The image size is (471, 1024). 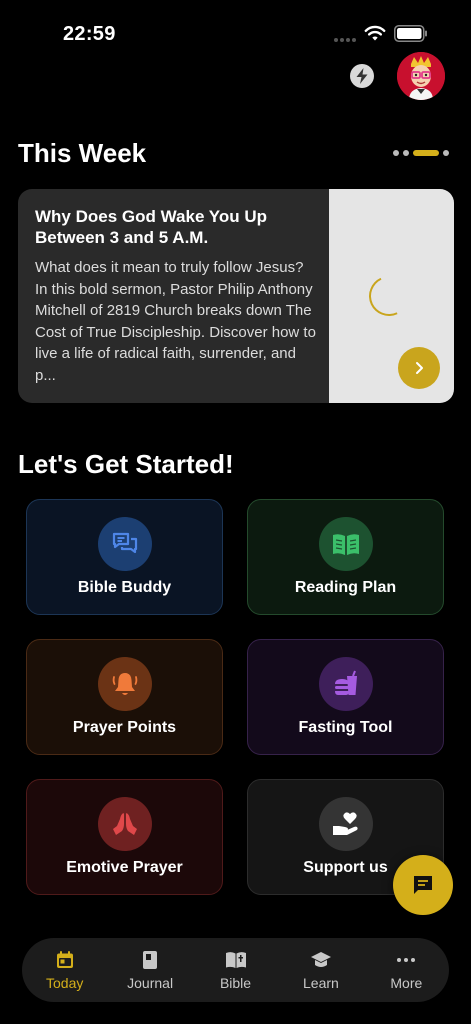 What do you see at coordinates (124, 727) in the screenshot?
I see `tile-label: Prayer Points` at bounding box center [124, 727].